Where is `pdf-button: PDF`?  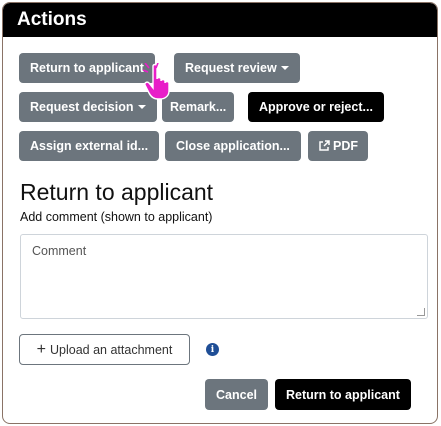
pdf-button: PDF is located at coordinates (338, 146).